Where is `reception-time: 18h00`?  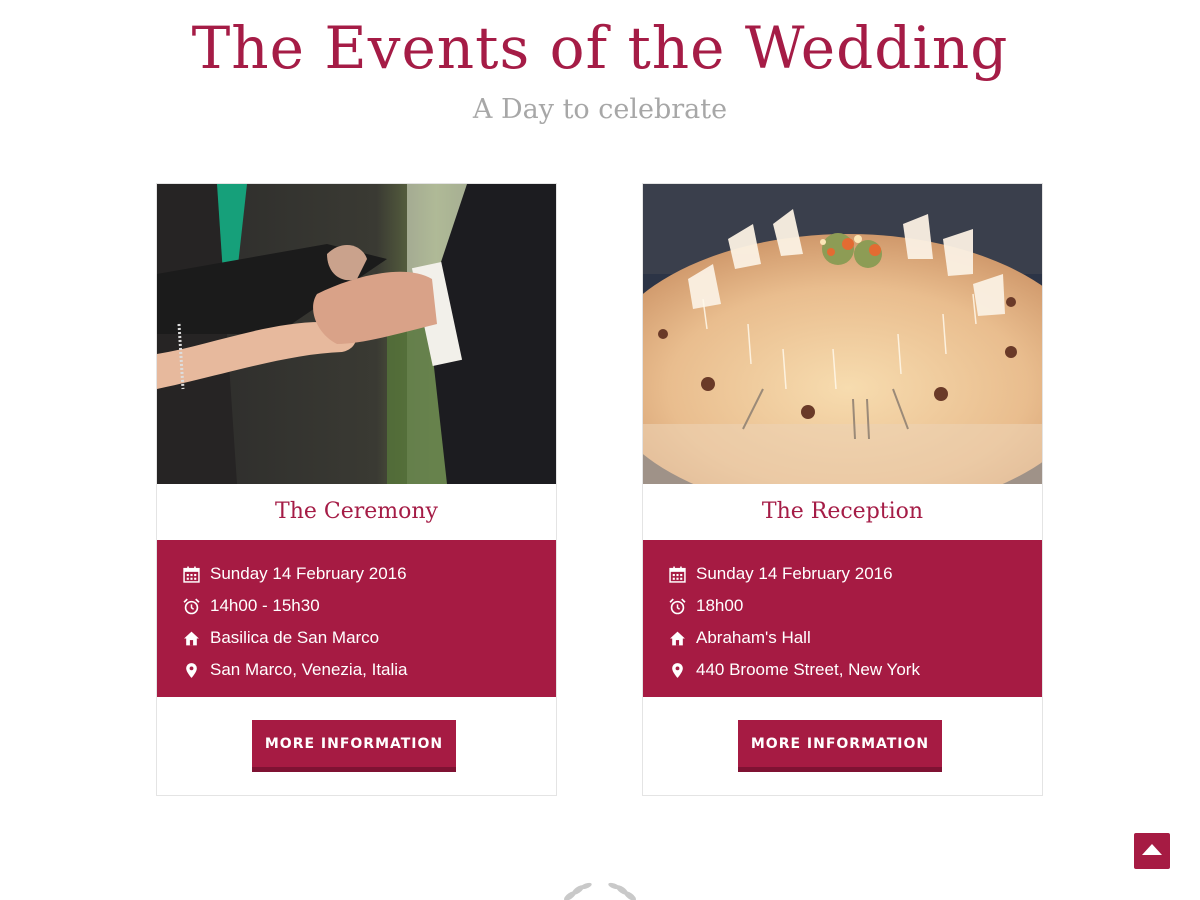
reception-time: 18h00 is located at coordinates (720, 605).